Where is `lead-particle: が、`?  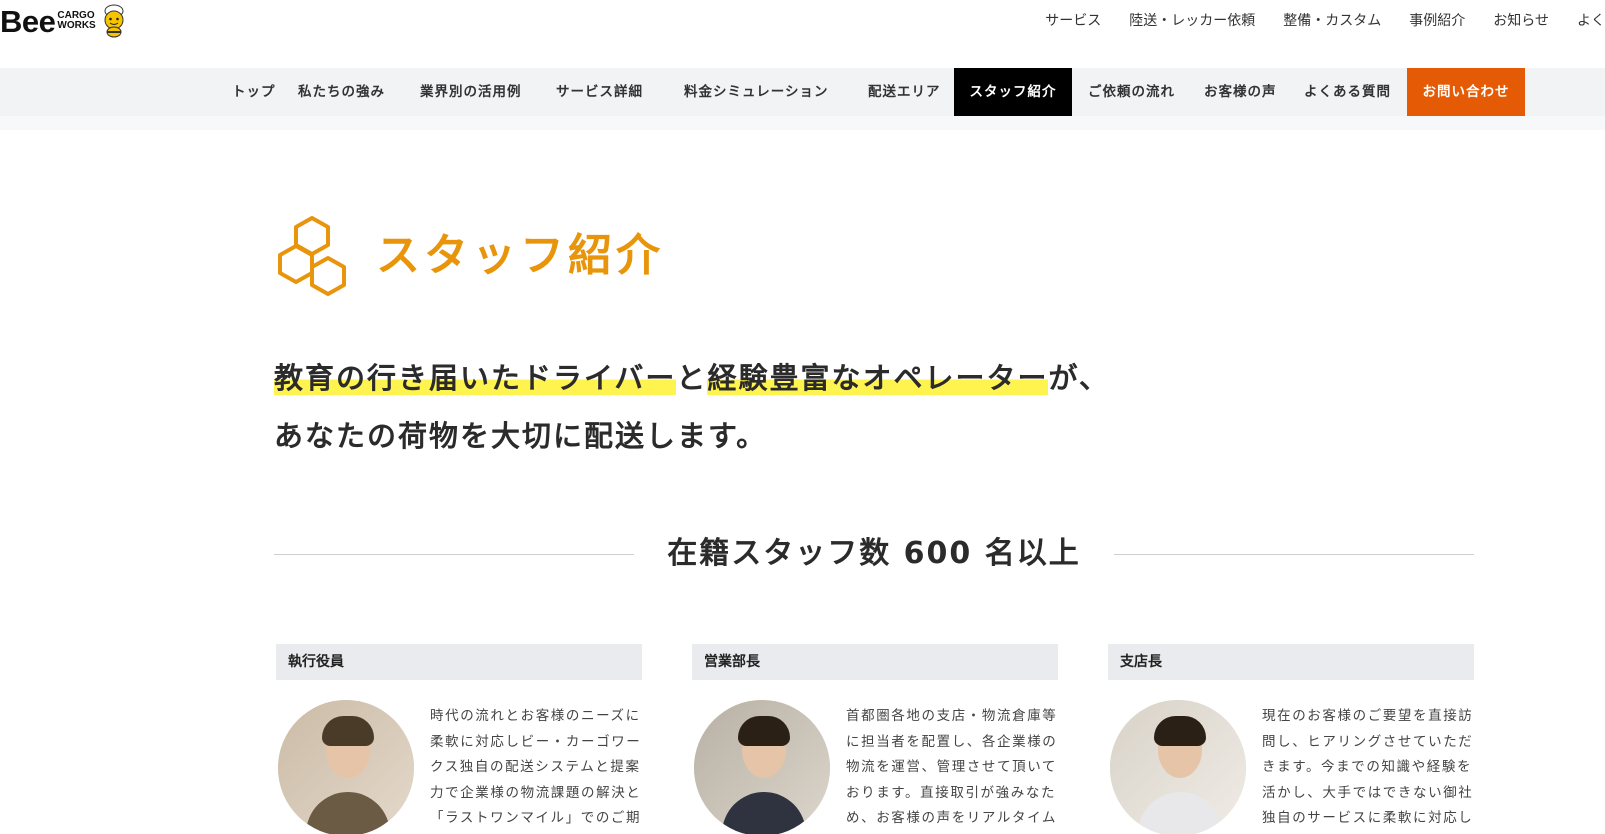 lead-particle: が、 is located at coordinates (1079, 378).